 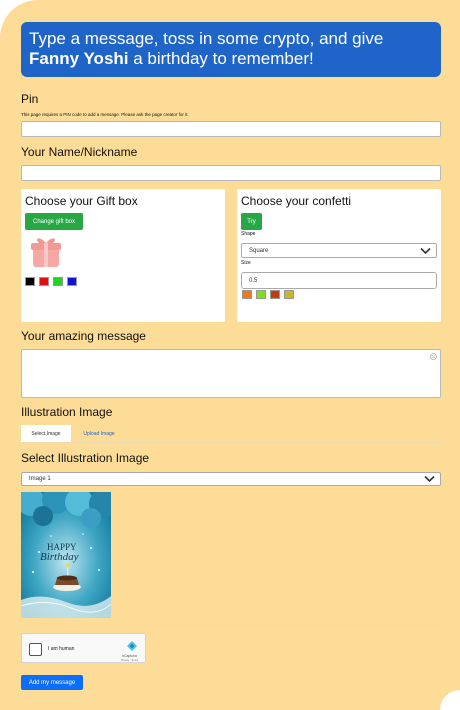 I want to click on birthday-card-image: HAPPY Birthday, so click(x=66, y=555).